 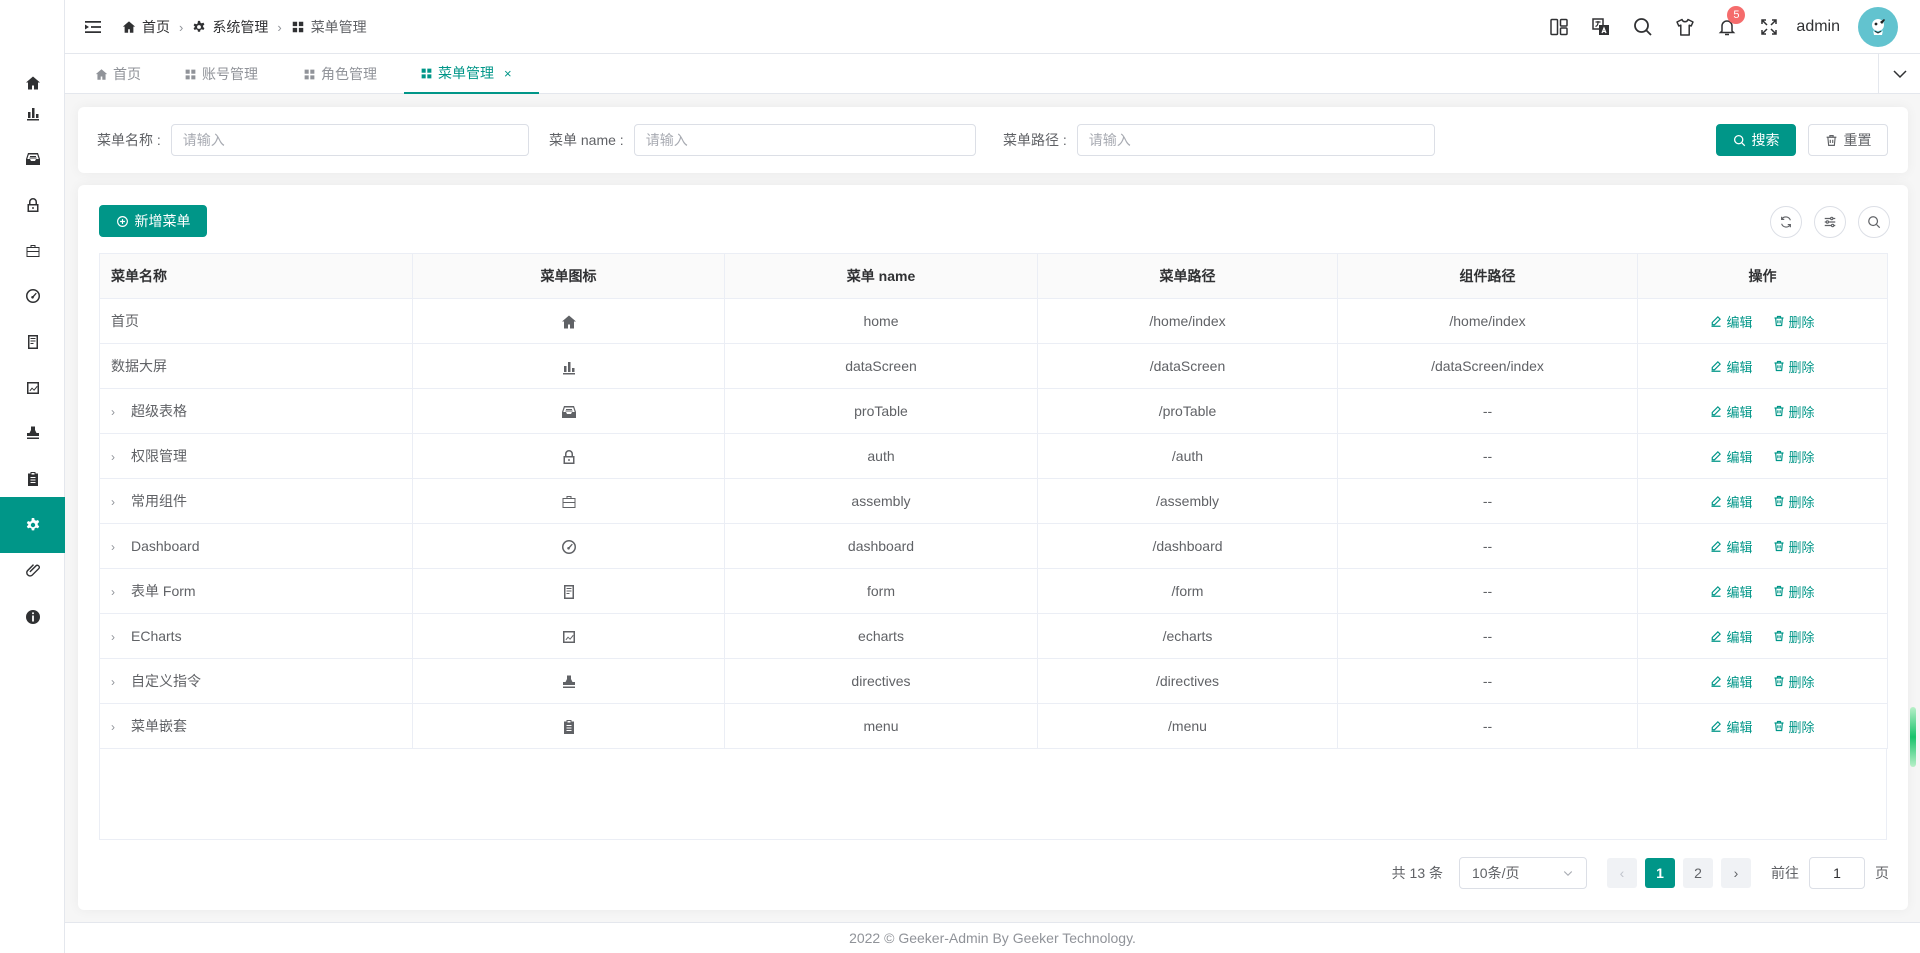 What do you see at coordinates (1848, 140) in the screenshot?
I see `reset-button: 重置` at bounding box center [1848, 140].